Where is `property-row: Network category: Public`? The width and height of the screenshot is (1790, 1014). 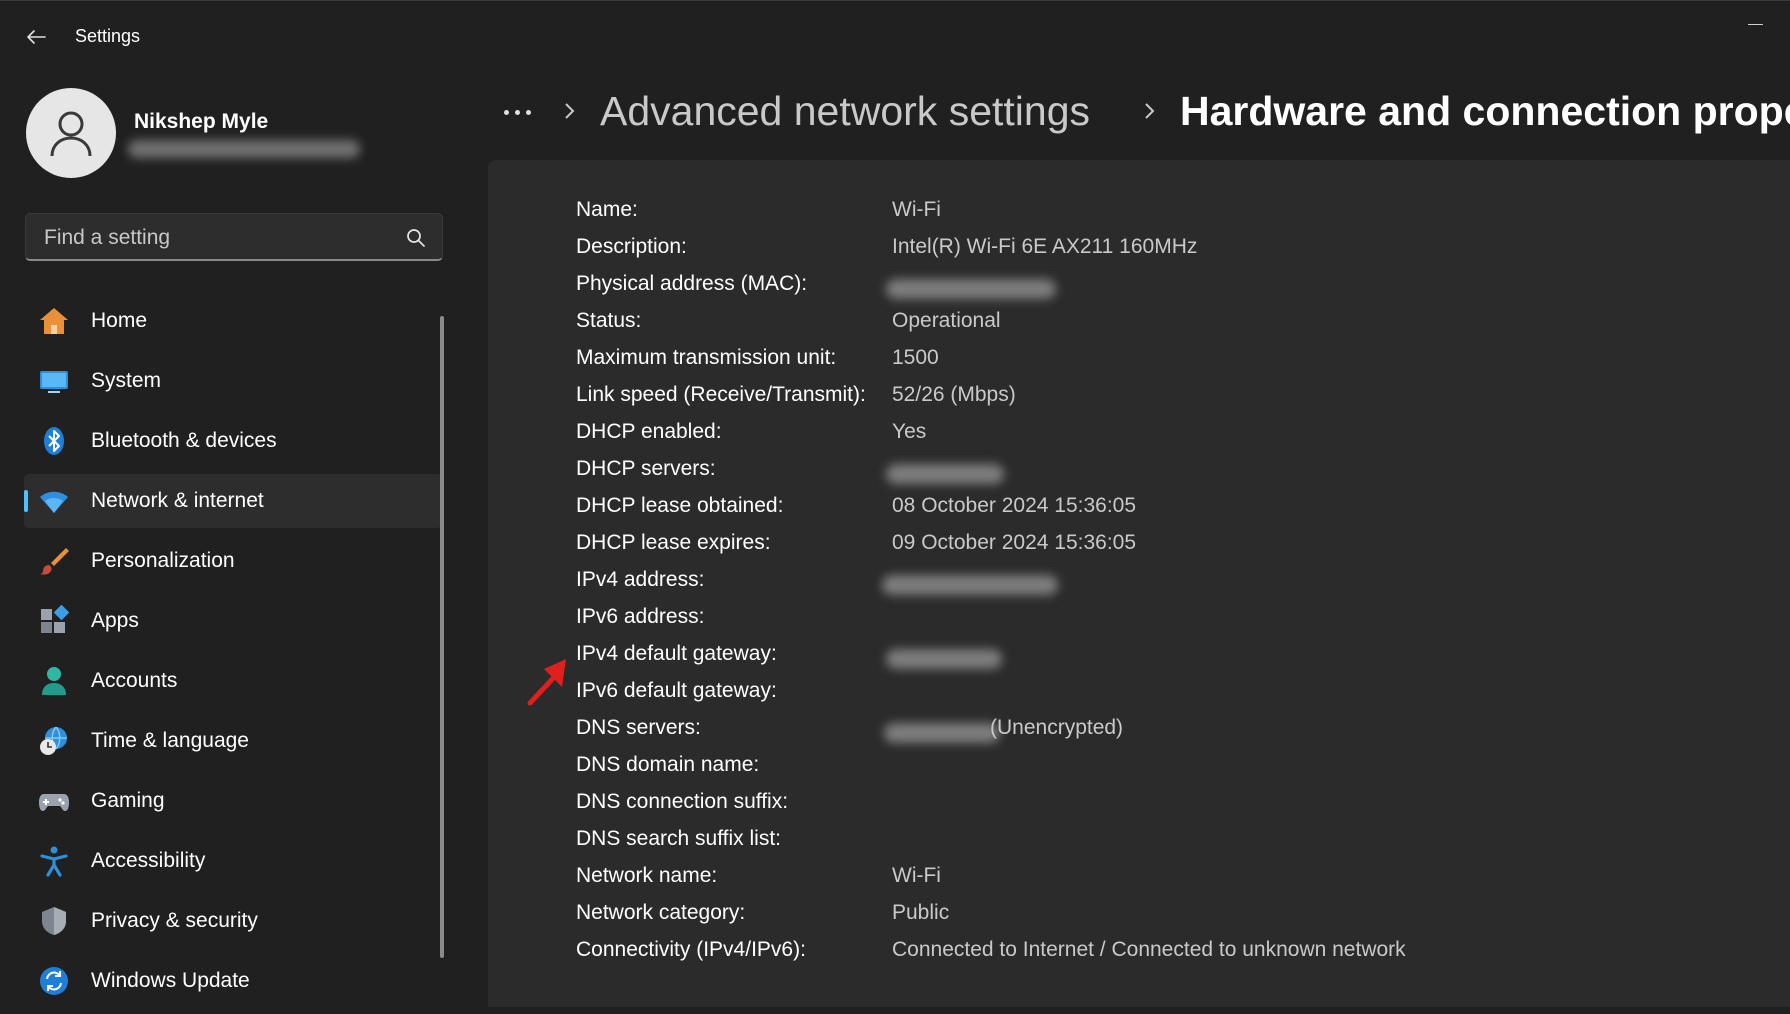
property-row: Network category: Public is located at coordinates (1126, 915).